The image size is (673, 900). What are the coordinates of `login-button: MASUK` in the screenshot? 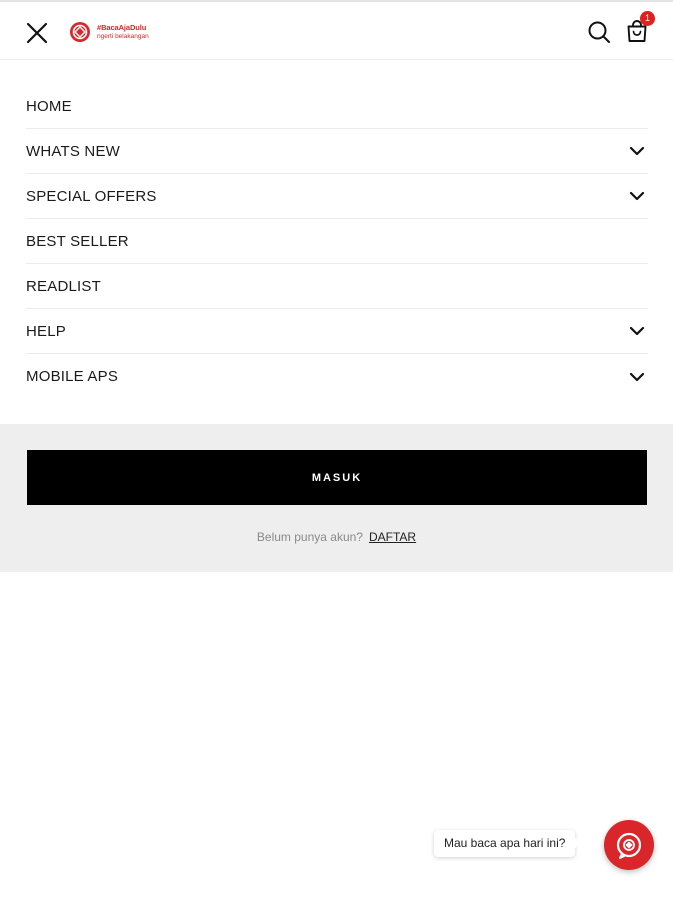 It's located at (337, 477).